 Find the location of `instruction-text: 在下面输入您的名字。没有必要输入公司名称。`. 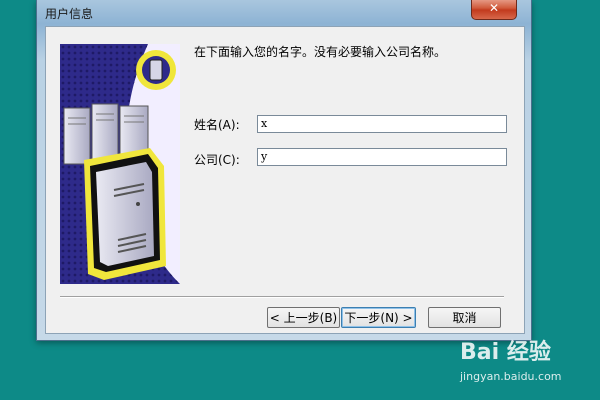

instruction-text: 在下面输入您的名字。没有必要输入公司名称。 is located at coordinates (320, 52).